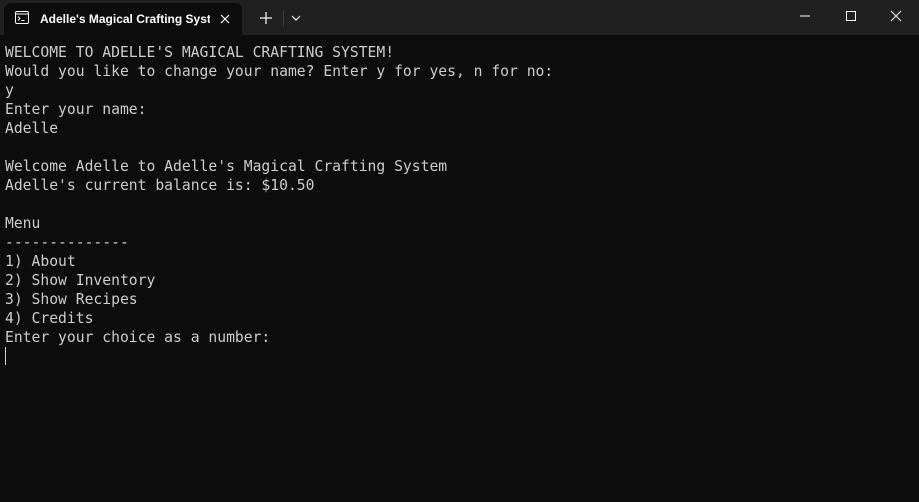 The image size is (919, 502). What do you see at coordinates (49, 318) in the screenshot?
I see `console-line: 4) Credits` at bounding box center [49, 318].